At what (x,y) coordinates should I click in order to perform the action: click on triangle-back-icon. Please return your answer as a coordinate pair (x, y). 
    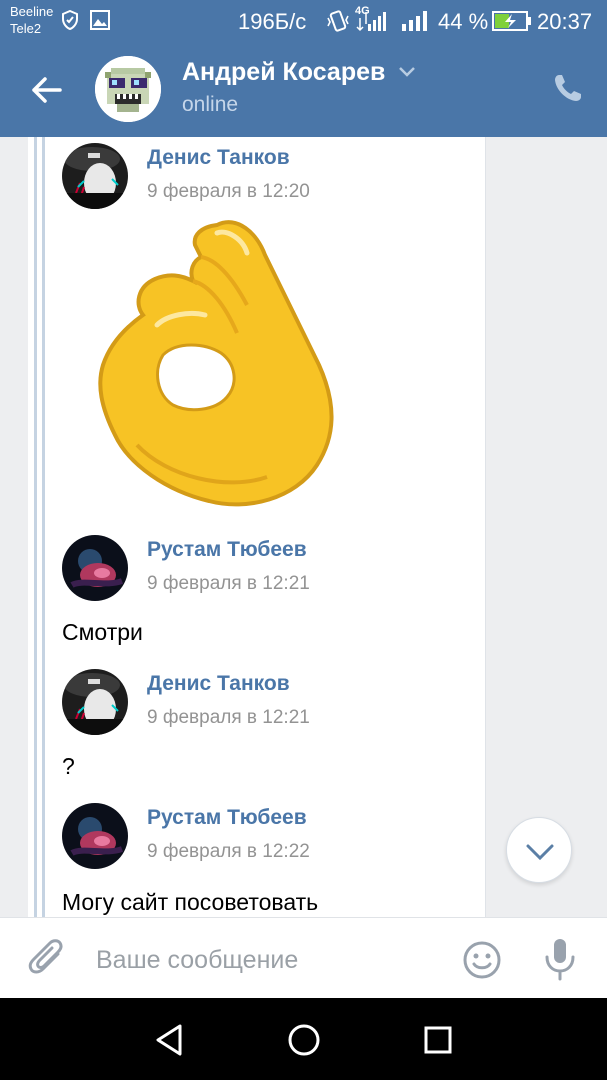
    Looking at the image, I should click on (169, 1040).